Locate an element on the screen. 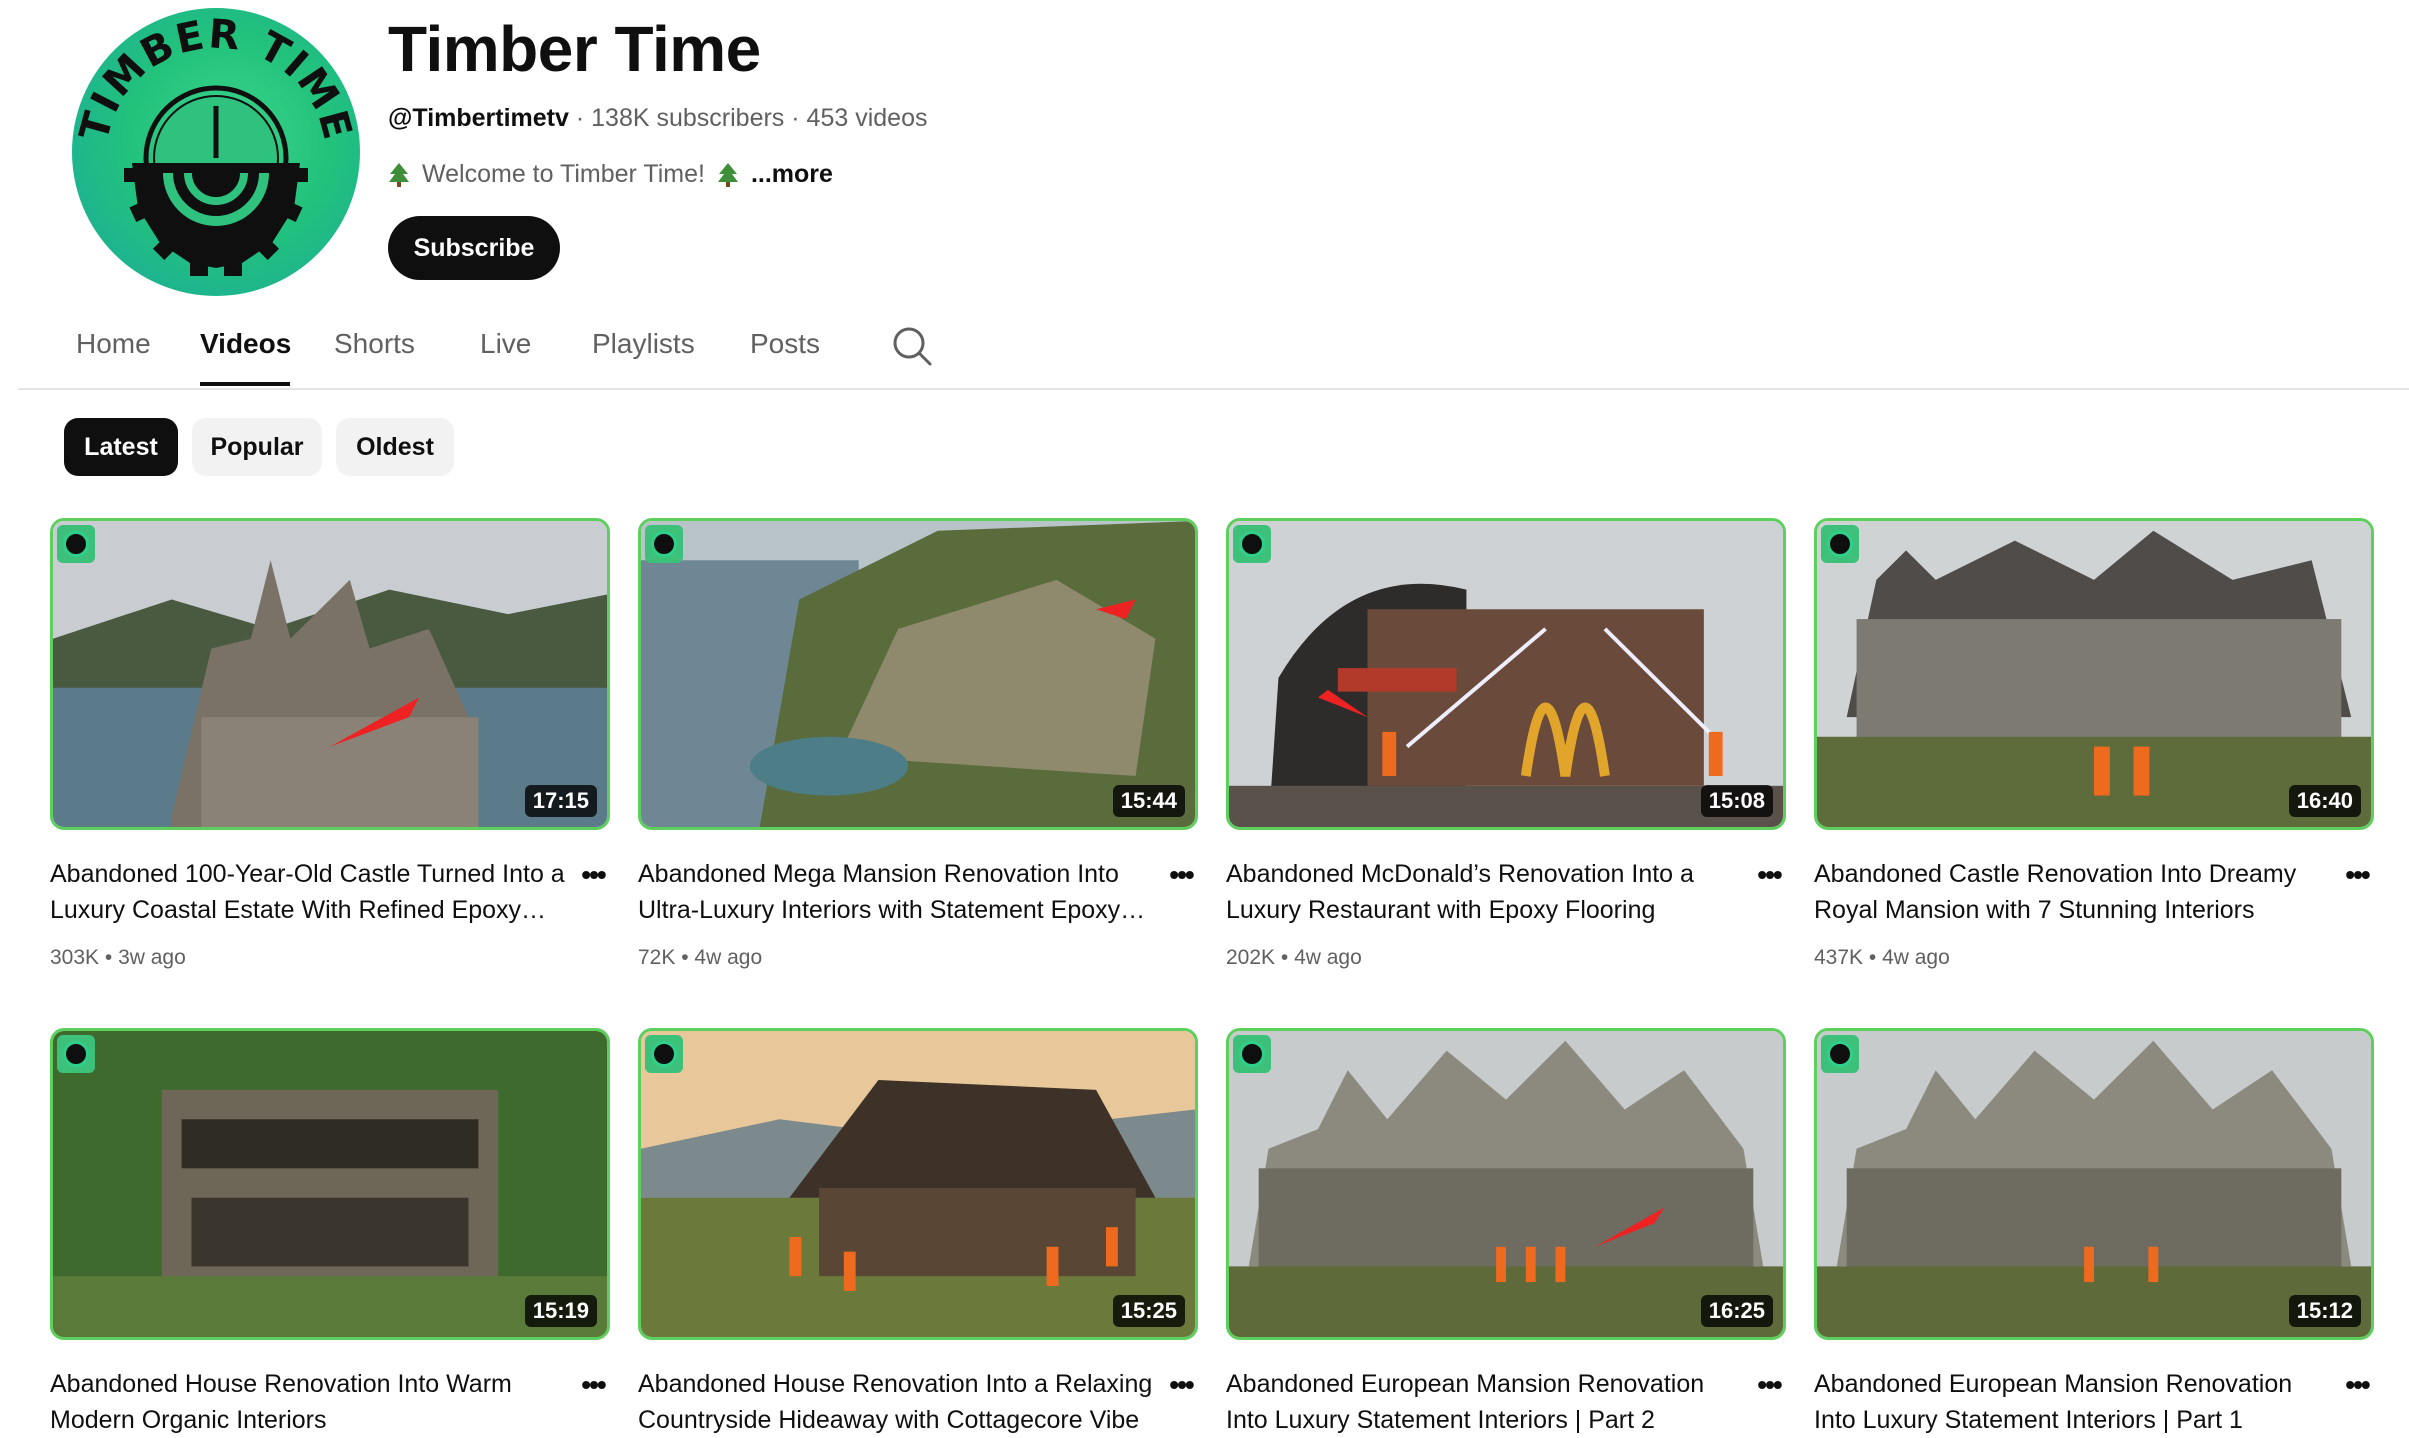 The image size is (2409, 1438). video-duration: 15:44 is located at coordinates (1148, 801).